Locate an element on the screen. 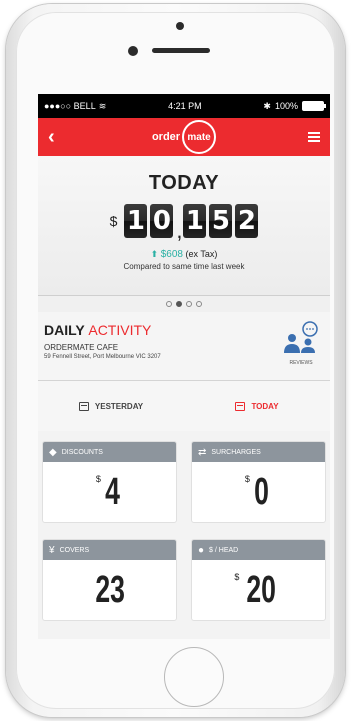 This screenshot has height=721, width=351. arrows-icon: ⇄ is located at coordinates (202, 452).